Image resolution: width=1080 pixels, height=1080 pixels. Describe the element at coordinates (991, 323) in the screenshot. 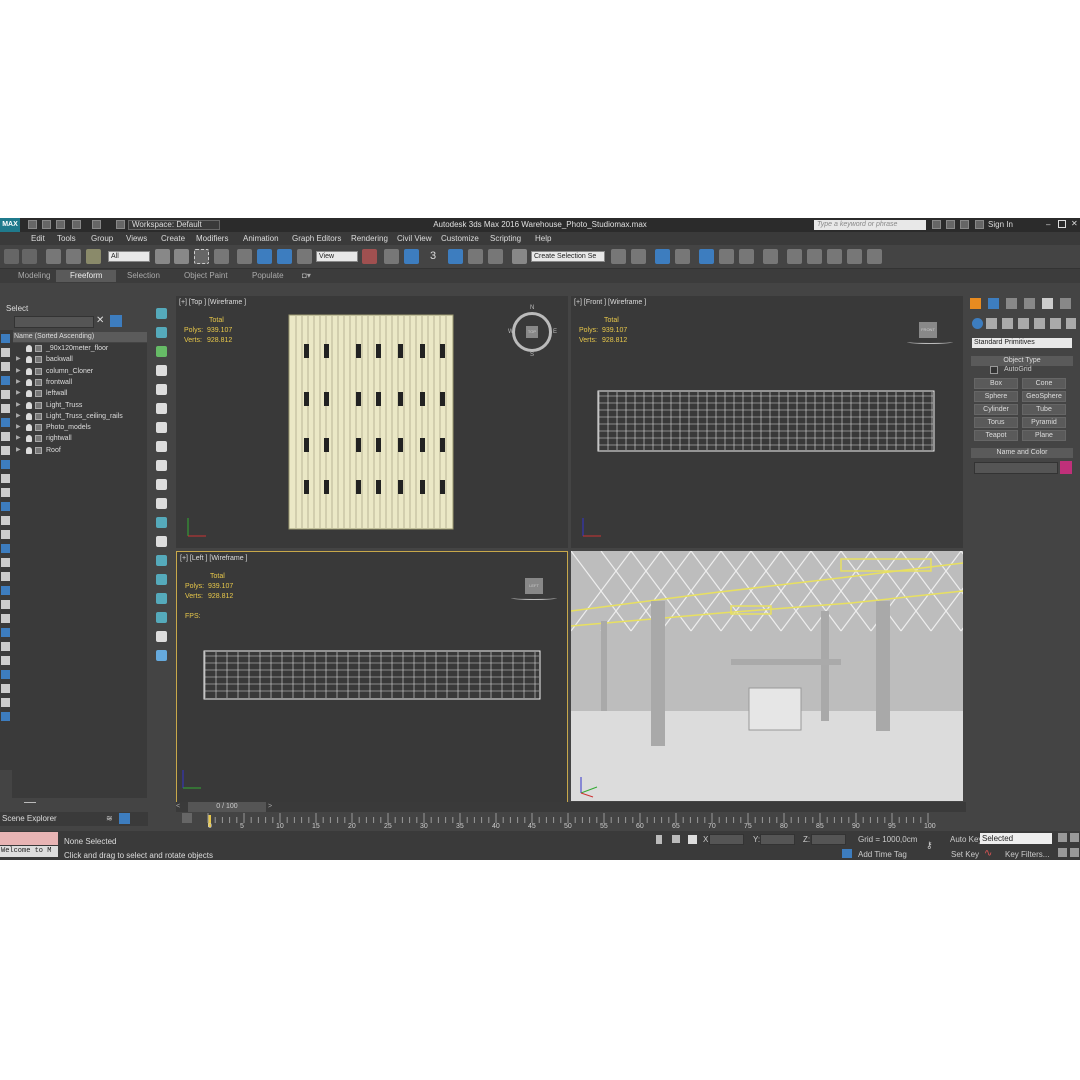

I see `shapes-icon` at that location.